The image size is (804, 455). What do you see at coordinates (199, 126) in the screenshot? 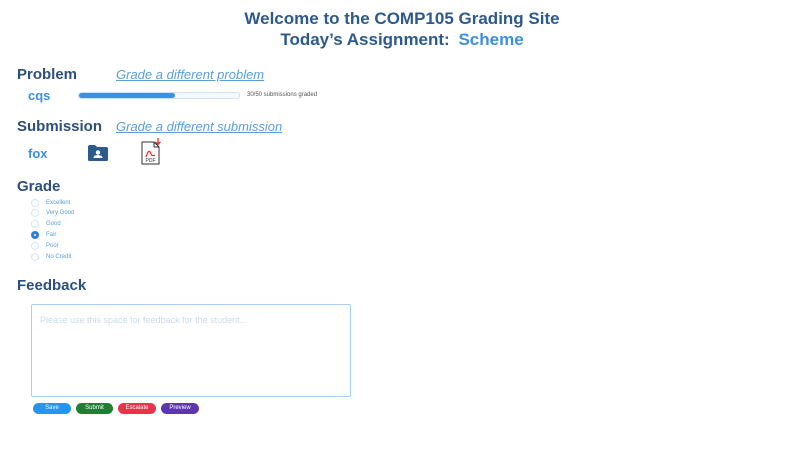
I see `change-submission-link: Grade a different submission` at bounding box center [199, 126].